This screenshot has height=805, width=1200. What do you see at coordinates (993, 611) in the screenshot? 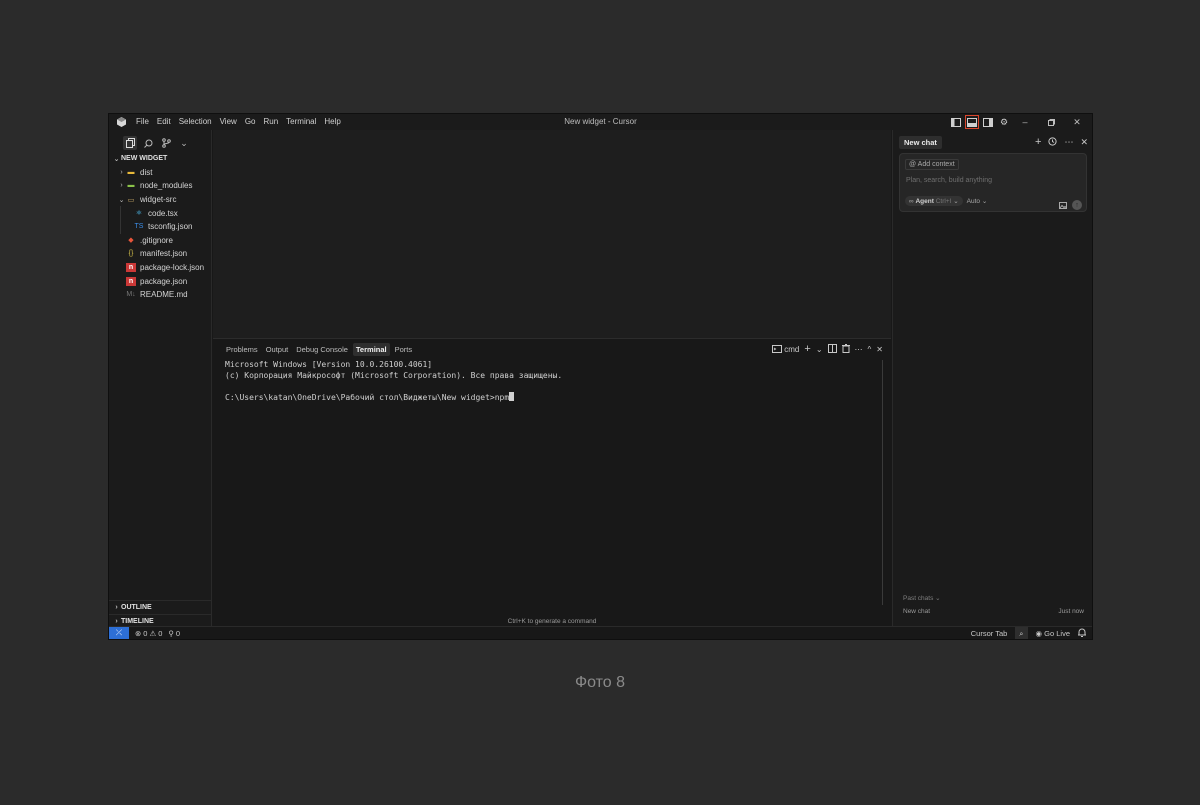
I see `past-chat-item: New chat Just now` at bounding box center [993, 611].